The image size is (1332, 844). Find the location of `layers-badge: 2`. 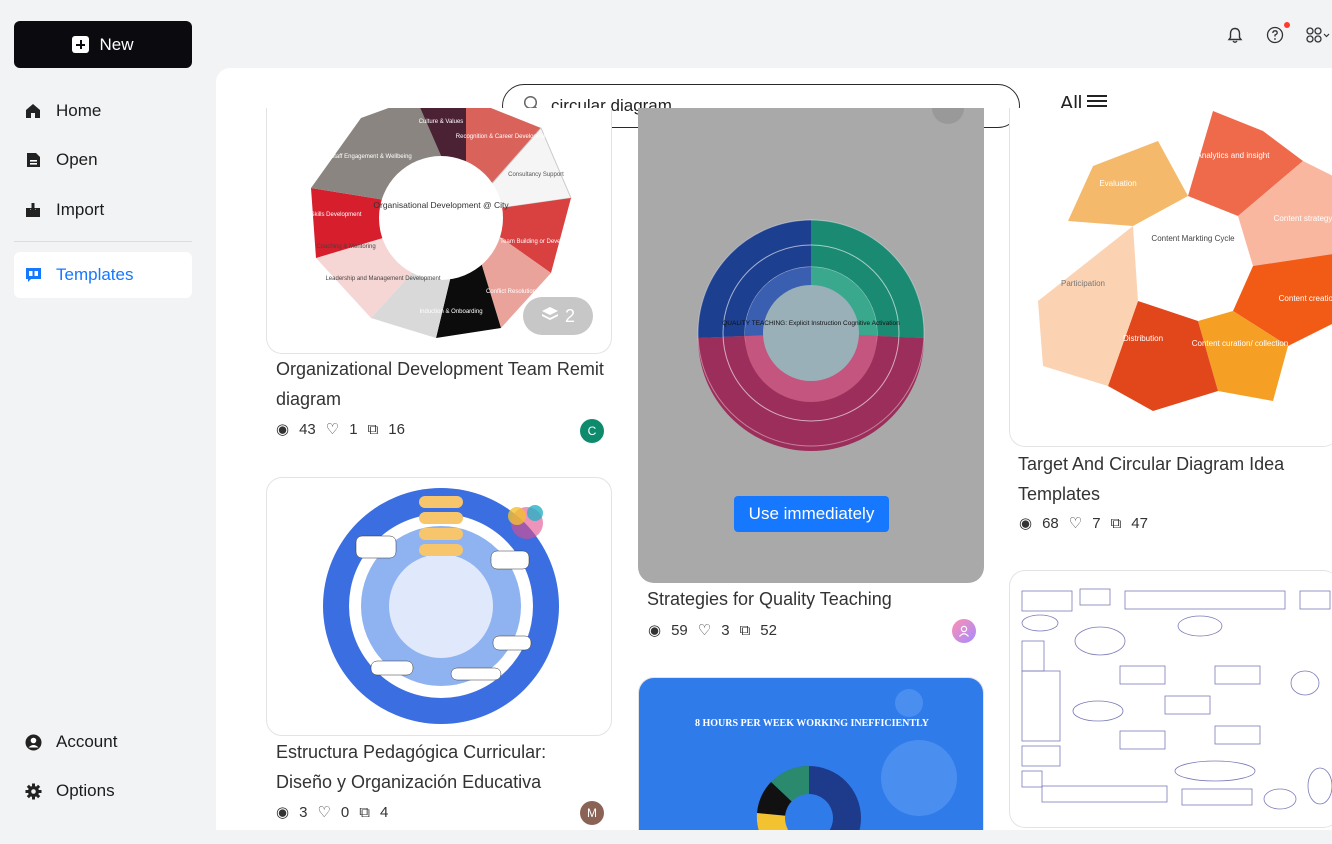

layers-badge: 2 is located at coordinates (558, 316).